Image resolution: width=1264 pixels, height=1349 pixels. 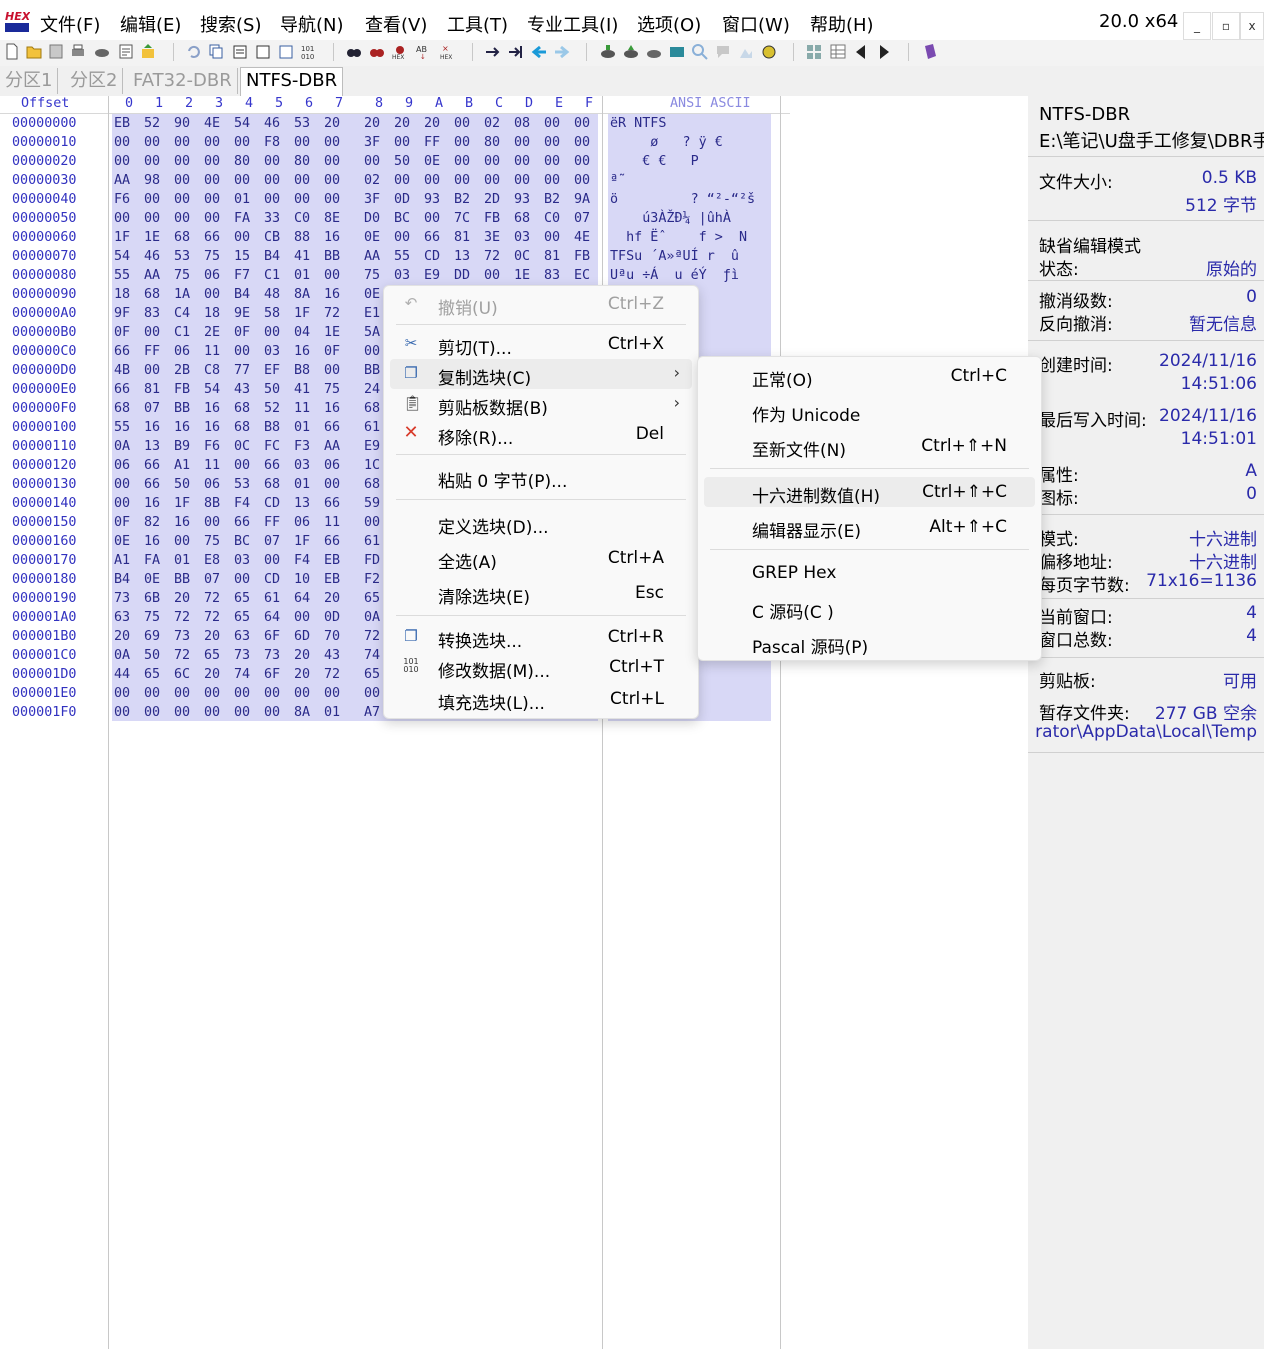 What do you see at coordinates (242, 484) in the screenshot?
I see `hex-byte: 53` at bounding box center [242, 484].